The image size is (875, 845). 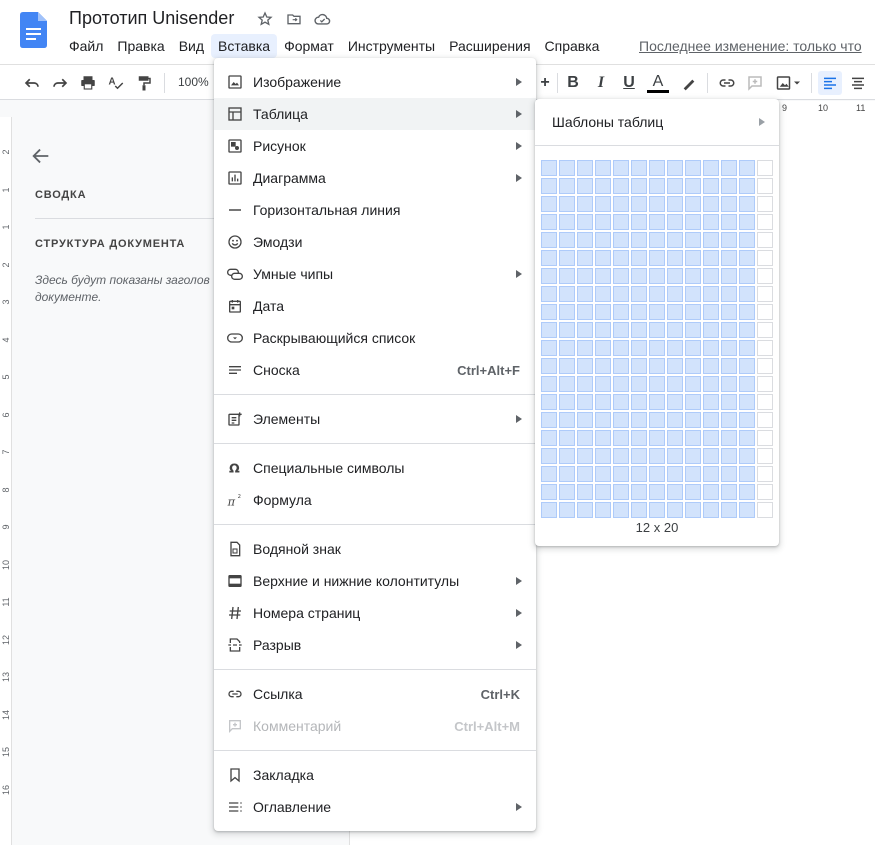 I want to click on menu-7: Справка, so click(x=572, y=46).